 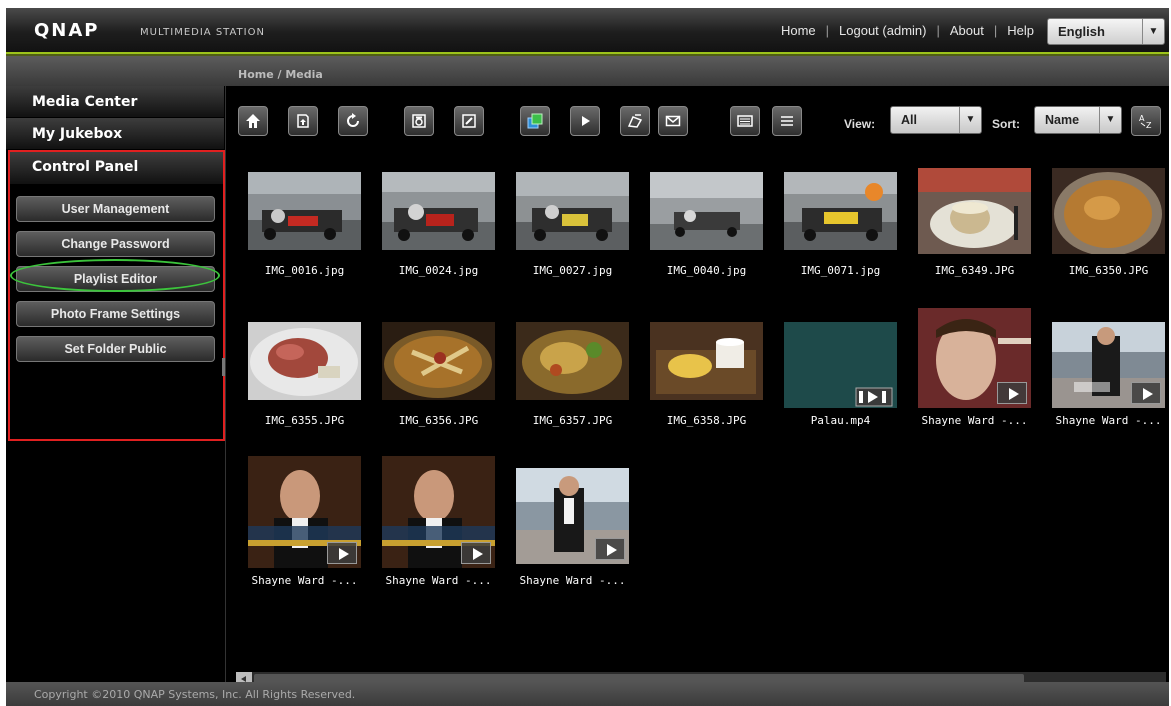 What do you see at coordinates (253, 121) in the screenshot?
I see `home-icon` at bounding box center [253, 121].